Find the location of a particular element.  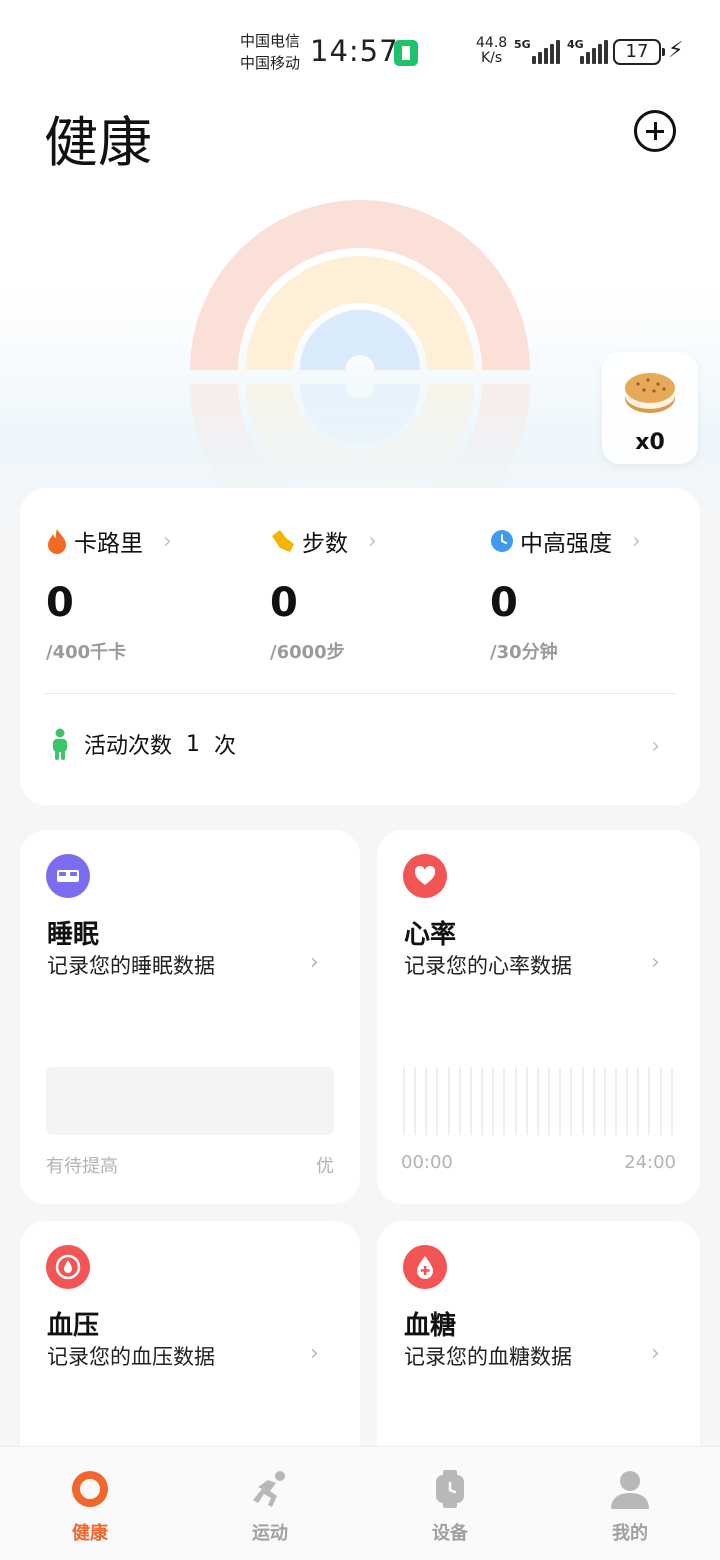

heart-icon is located at coordinates (425, 876).